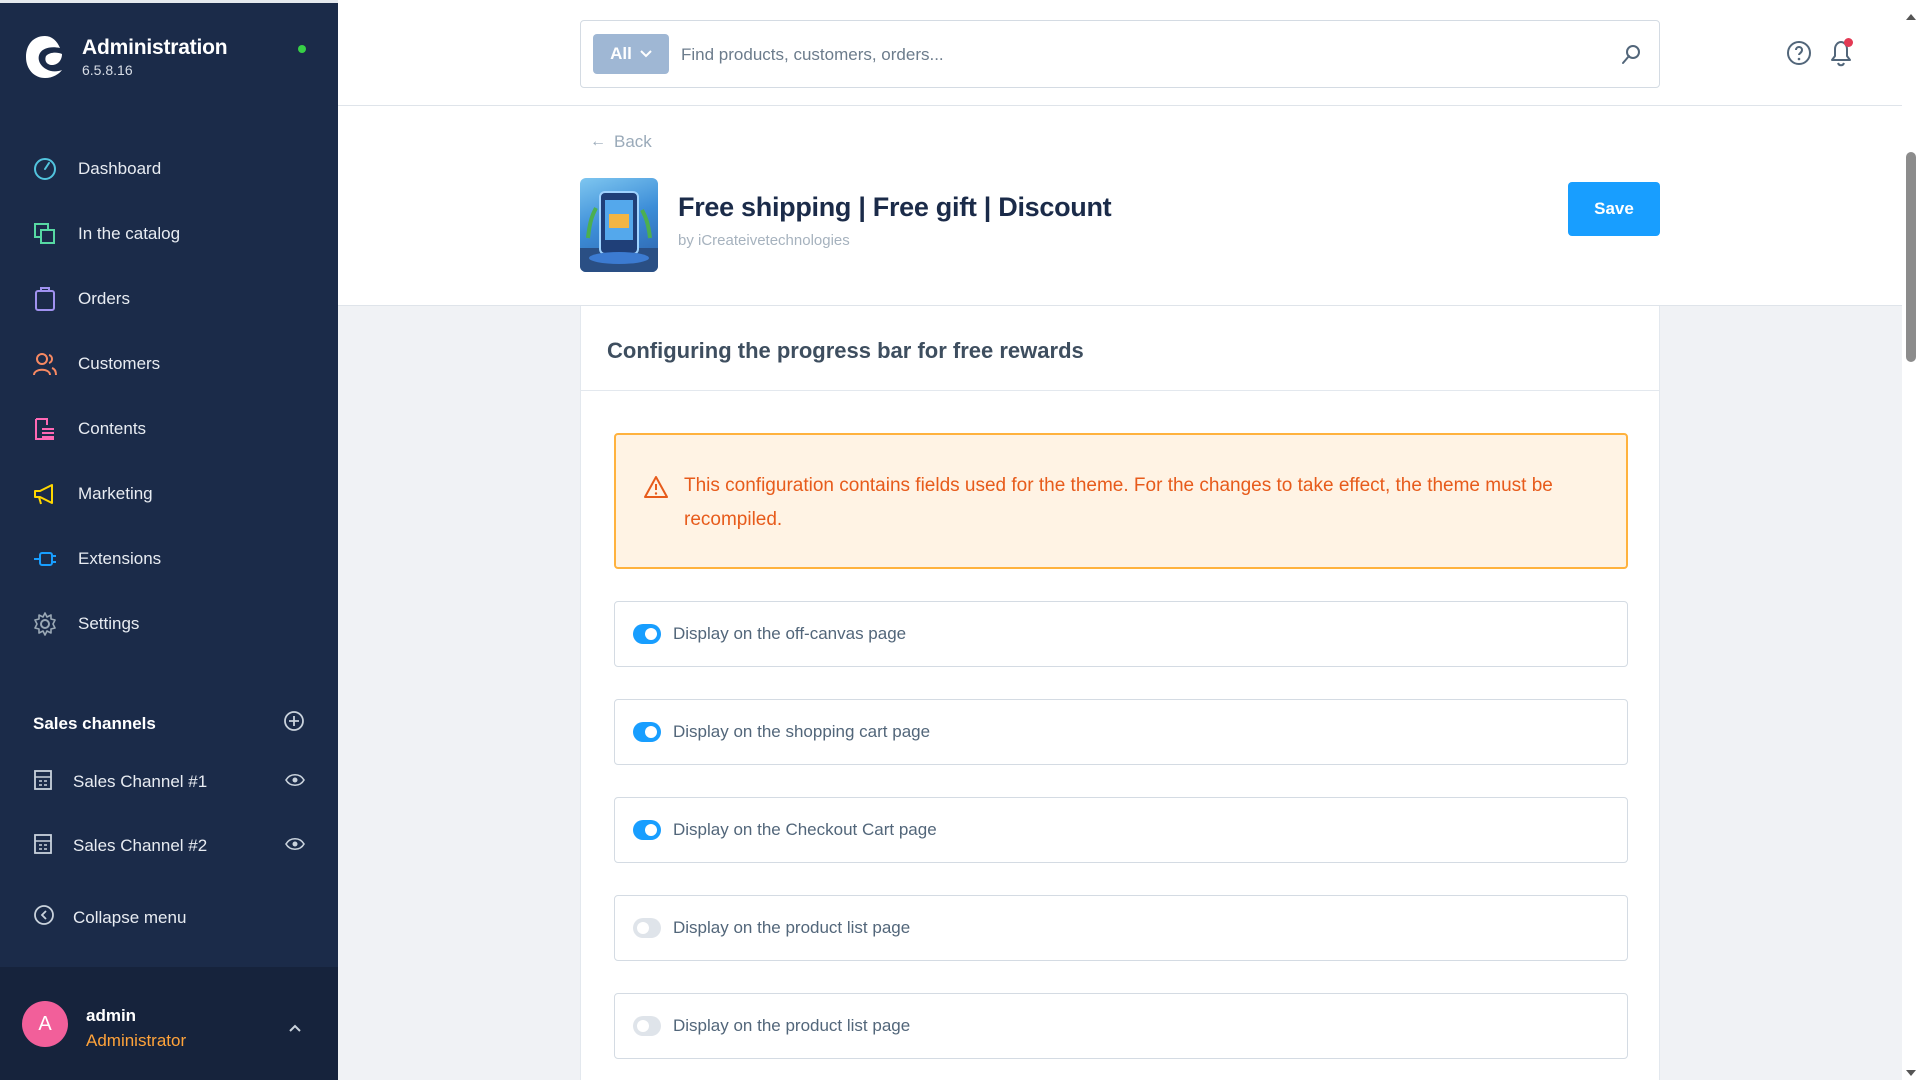 The image size is (1920, 1080). I want to click on back-link: ← Back, so click(621, 142).